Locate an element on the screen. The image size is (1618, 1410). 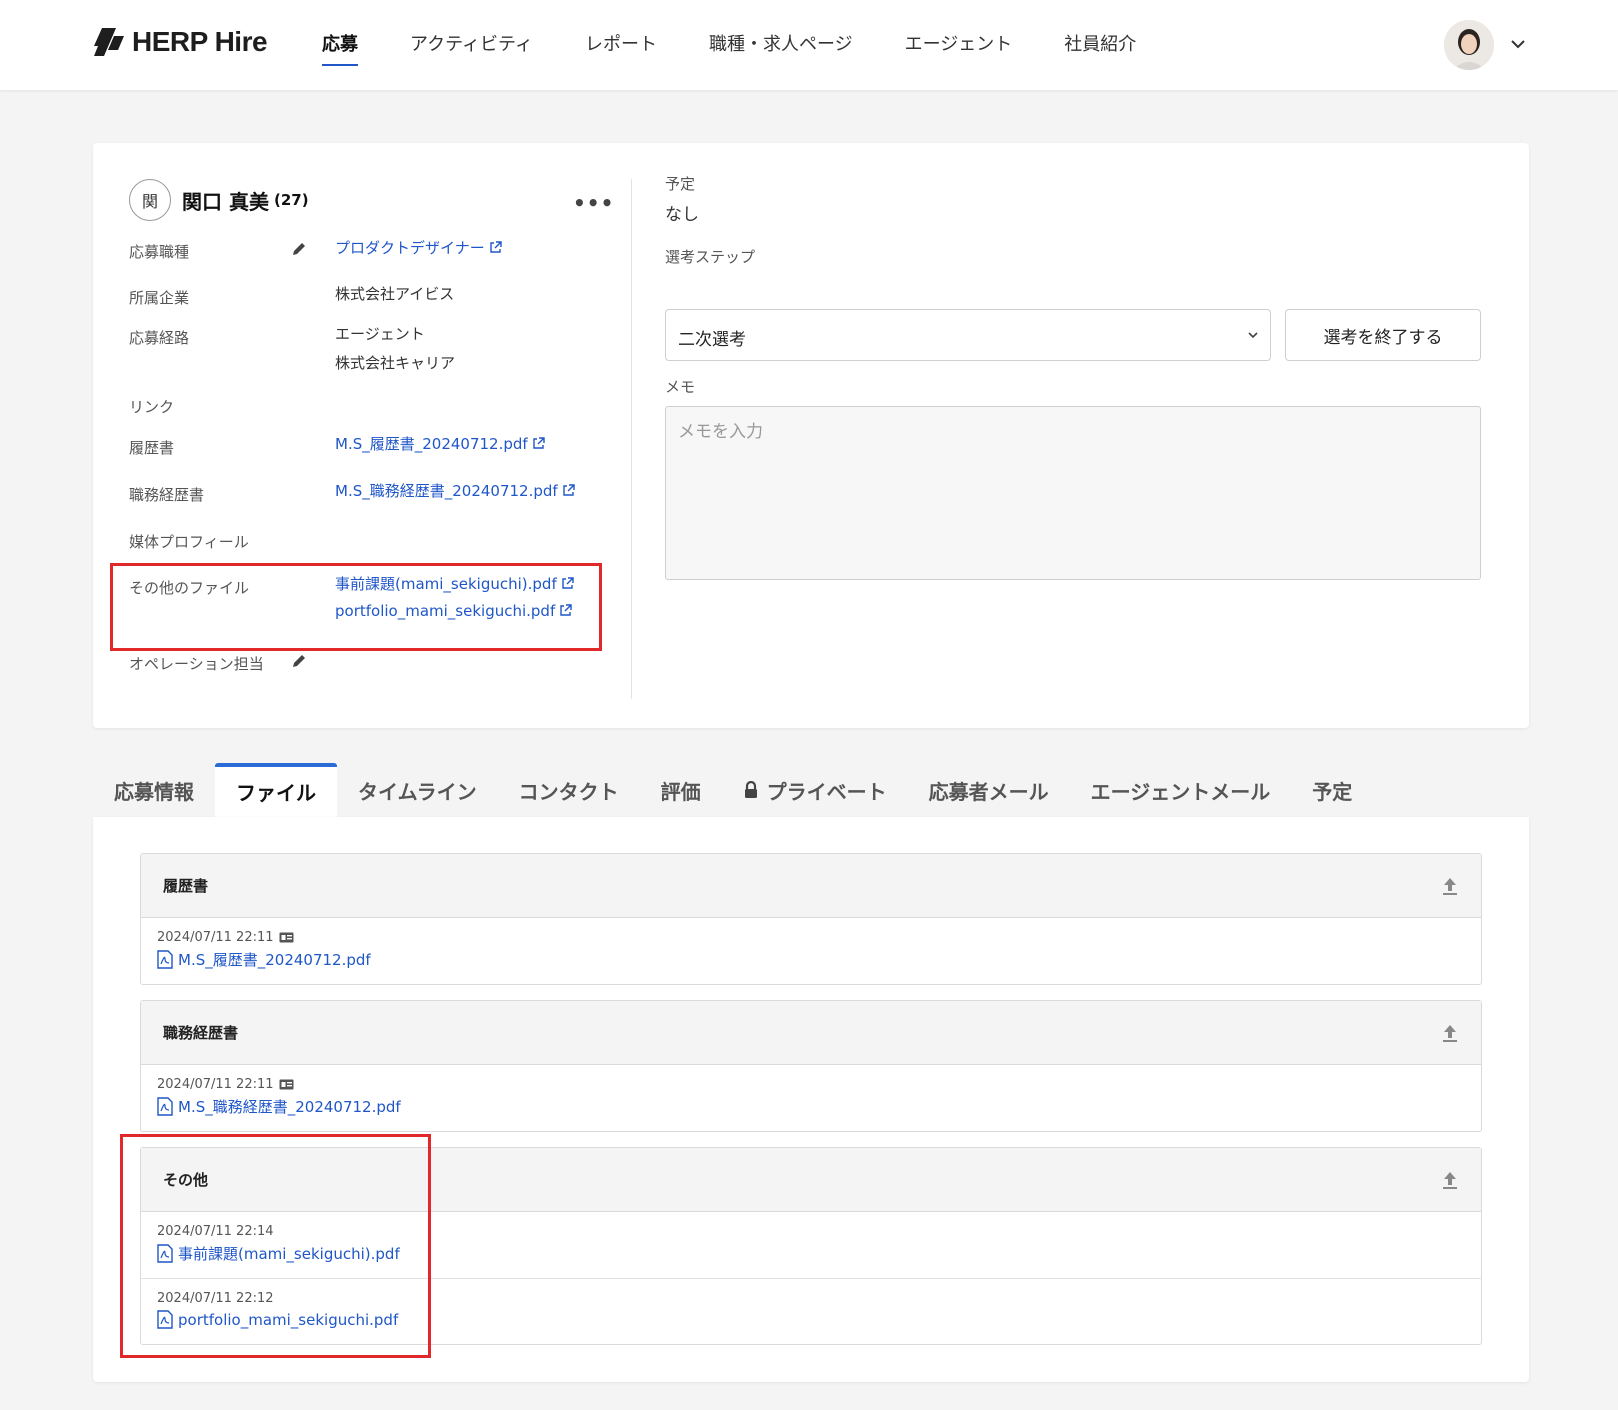
tab-private: プライベート is located at coordinates (815, 790).